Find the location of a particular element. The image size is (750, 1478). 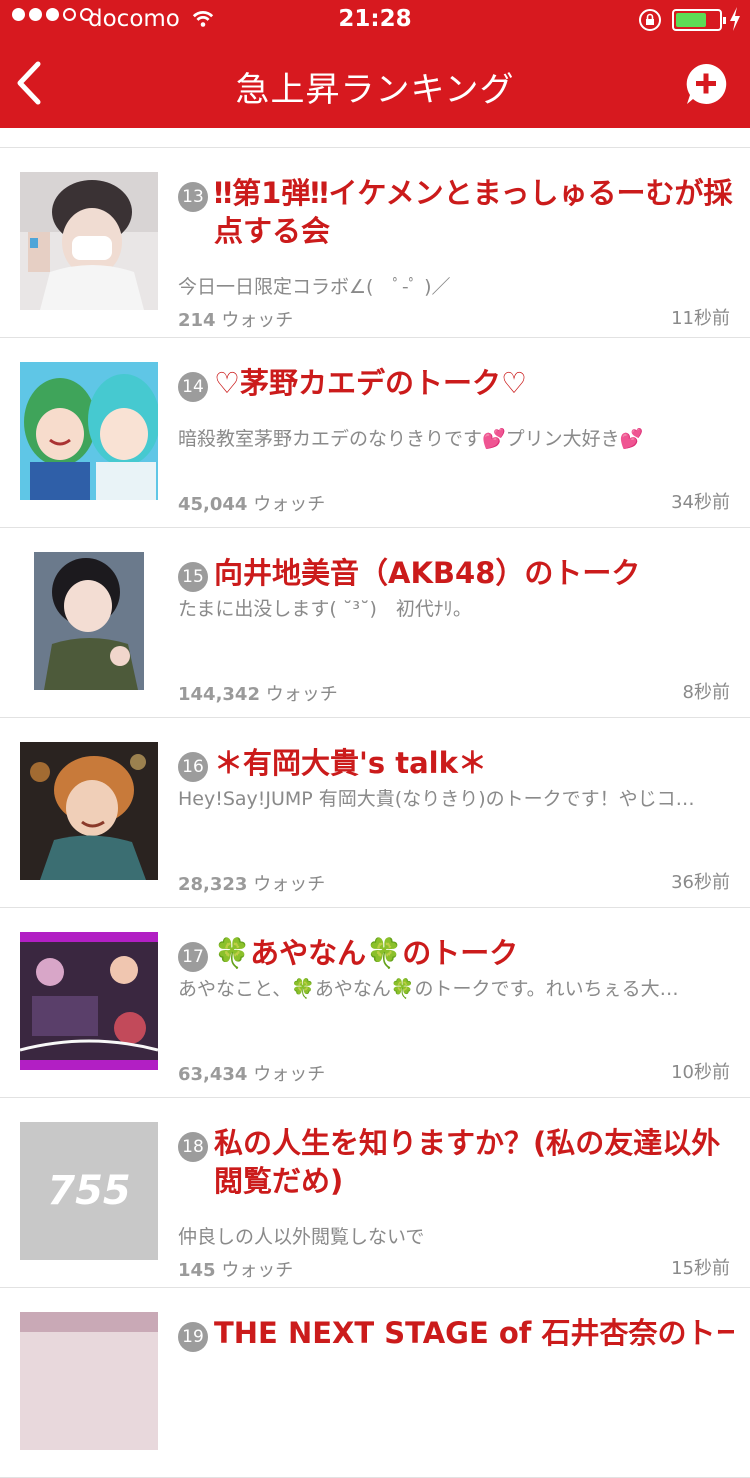

watch-count: 45,044 ウォッチ is located at coordinates (252, 504).